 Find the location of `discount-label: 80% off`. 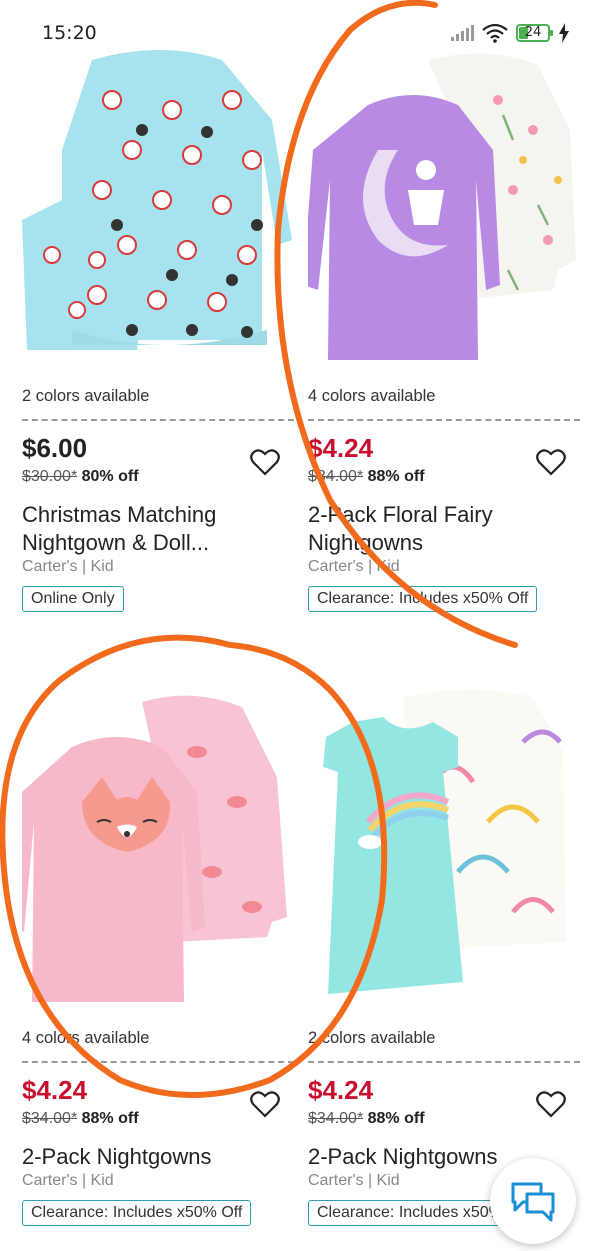

discount-label: 80% off is located at coordinates (110, 476).